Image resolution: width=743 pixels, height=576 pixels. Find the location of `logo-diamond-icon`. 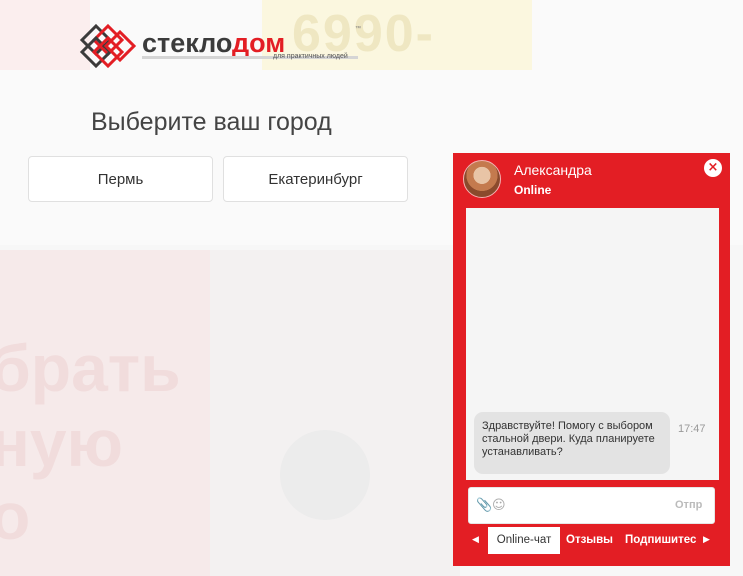

logo-diamond-icon is located at coordinates (108, 45).